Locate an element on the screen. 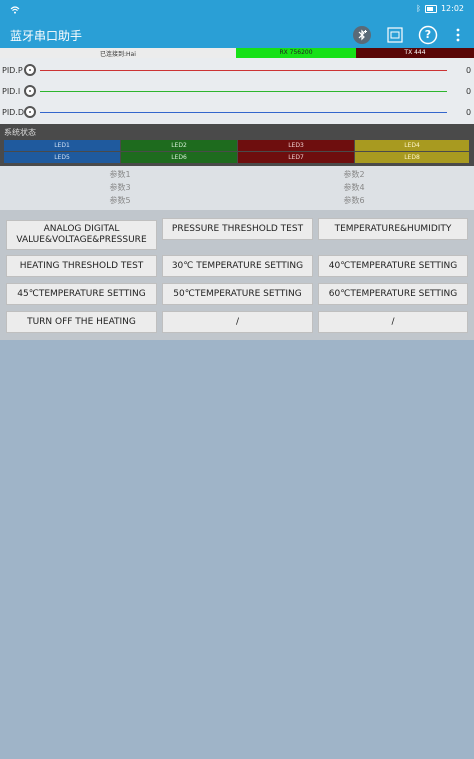  connection-status: 已连接到:Hai is located at coordinates (118, 54).